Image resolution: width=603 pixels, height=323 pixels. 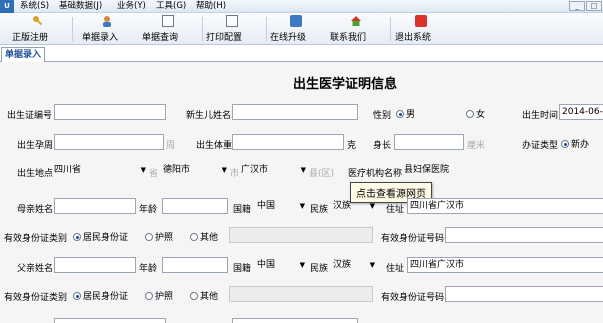 I want to click on exit-label: 退出系统, so click(x=413, y=38).